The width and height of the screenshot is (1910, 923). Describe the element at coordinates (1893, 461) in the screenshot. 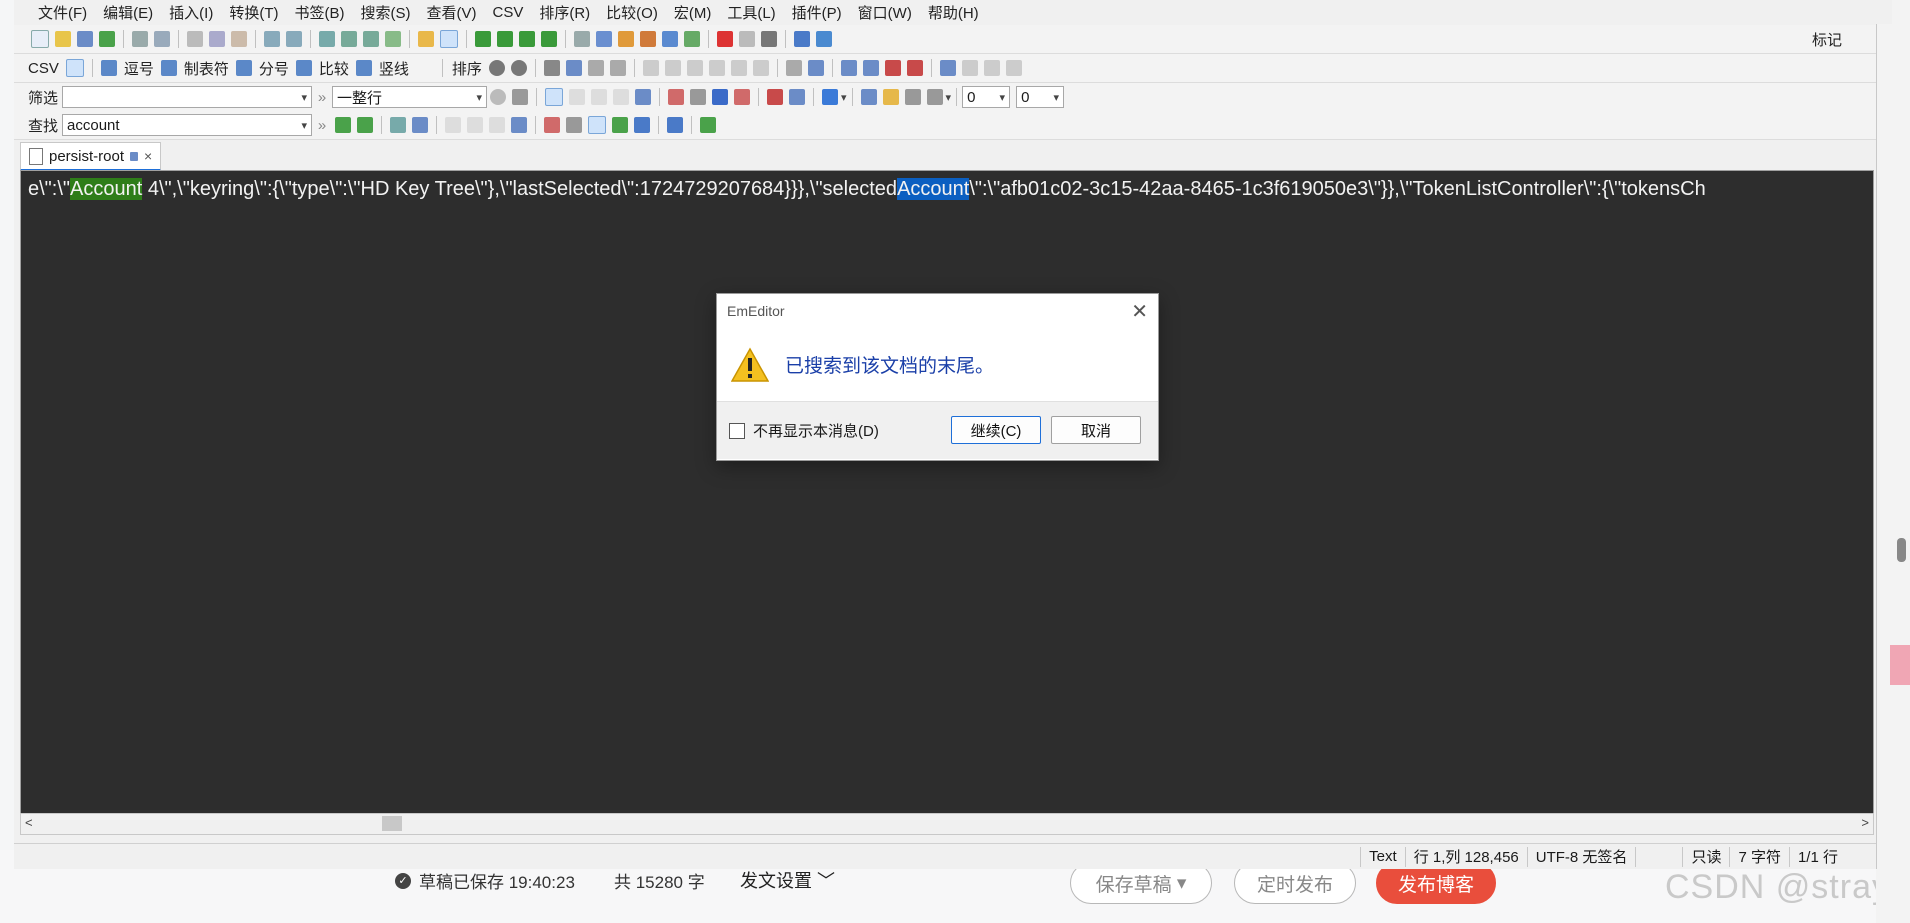

I see `page-scrollbar` at that location.